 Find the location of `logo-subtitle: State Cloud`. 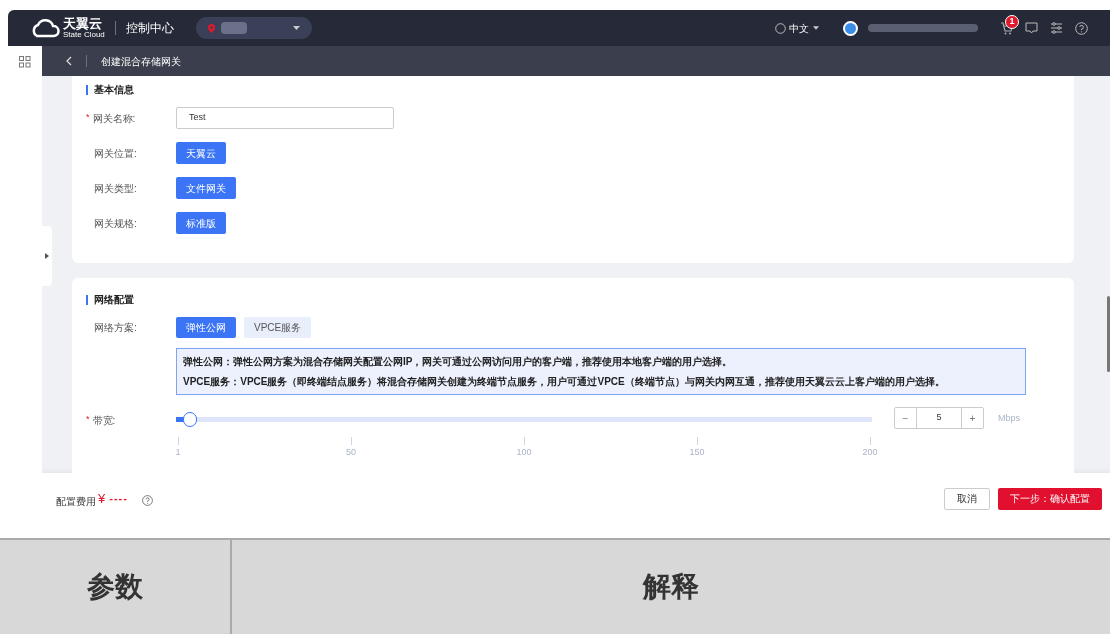

logo-subtitle: State Cloud is located at coordinates (84, 35).